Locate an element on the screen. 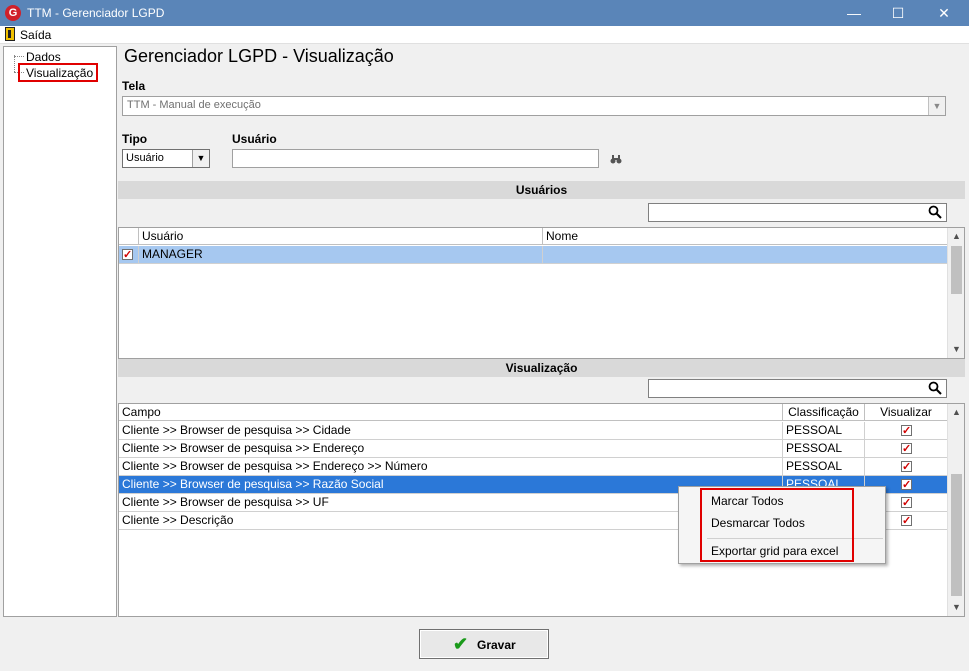 This screenshot has width=969, height=671. tree-item-dados: Dados is located at coordinates (43, 57).